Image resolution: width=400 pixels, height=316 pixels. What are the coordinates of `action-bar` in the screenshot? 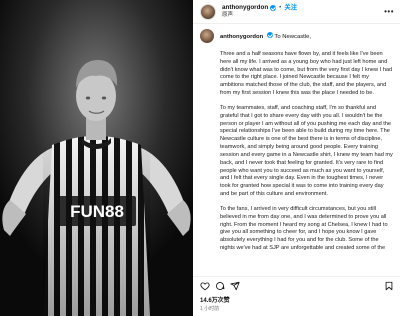 It's located at (296, 283).